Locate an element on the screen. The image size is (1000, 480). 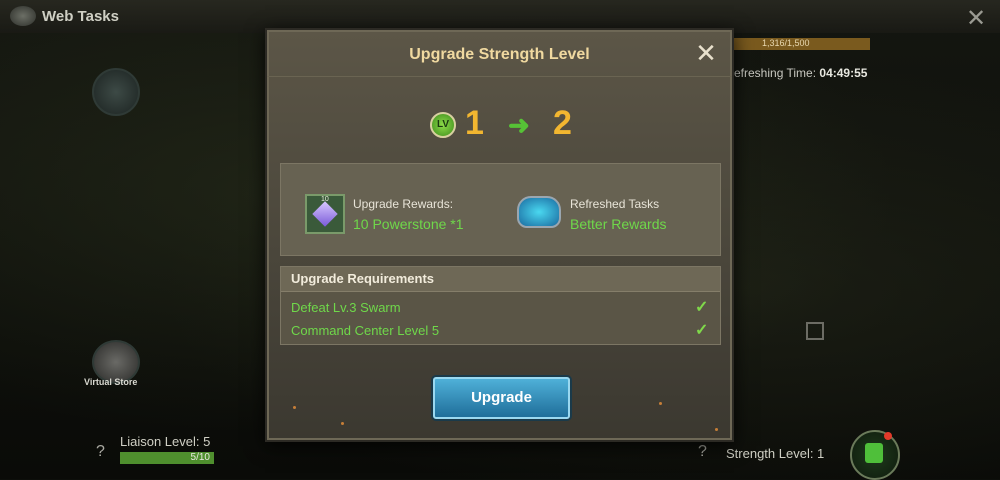
upgrade-button: Upgrade is located at coordinates (501, 398).